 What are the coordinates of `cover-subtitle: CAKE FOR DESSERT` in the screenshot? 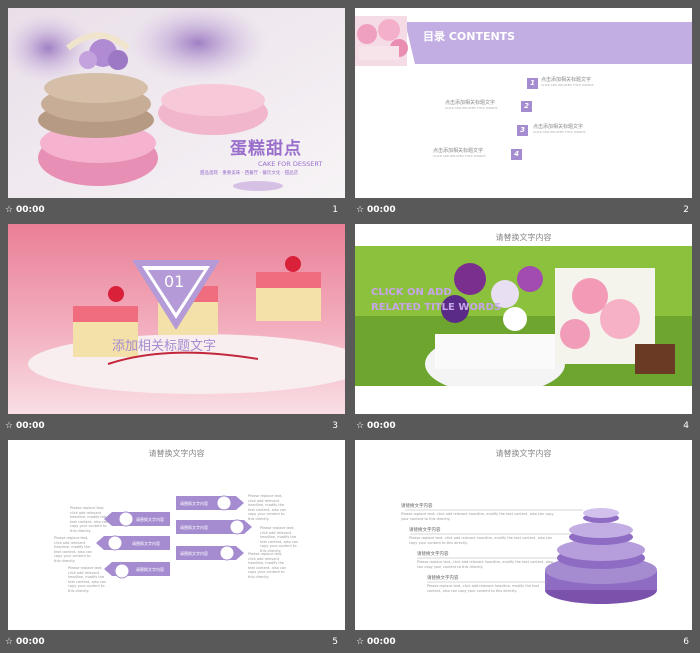 It's located at (290, 164).